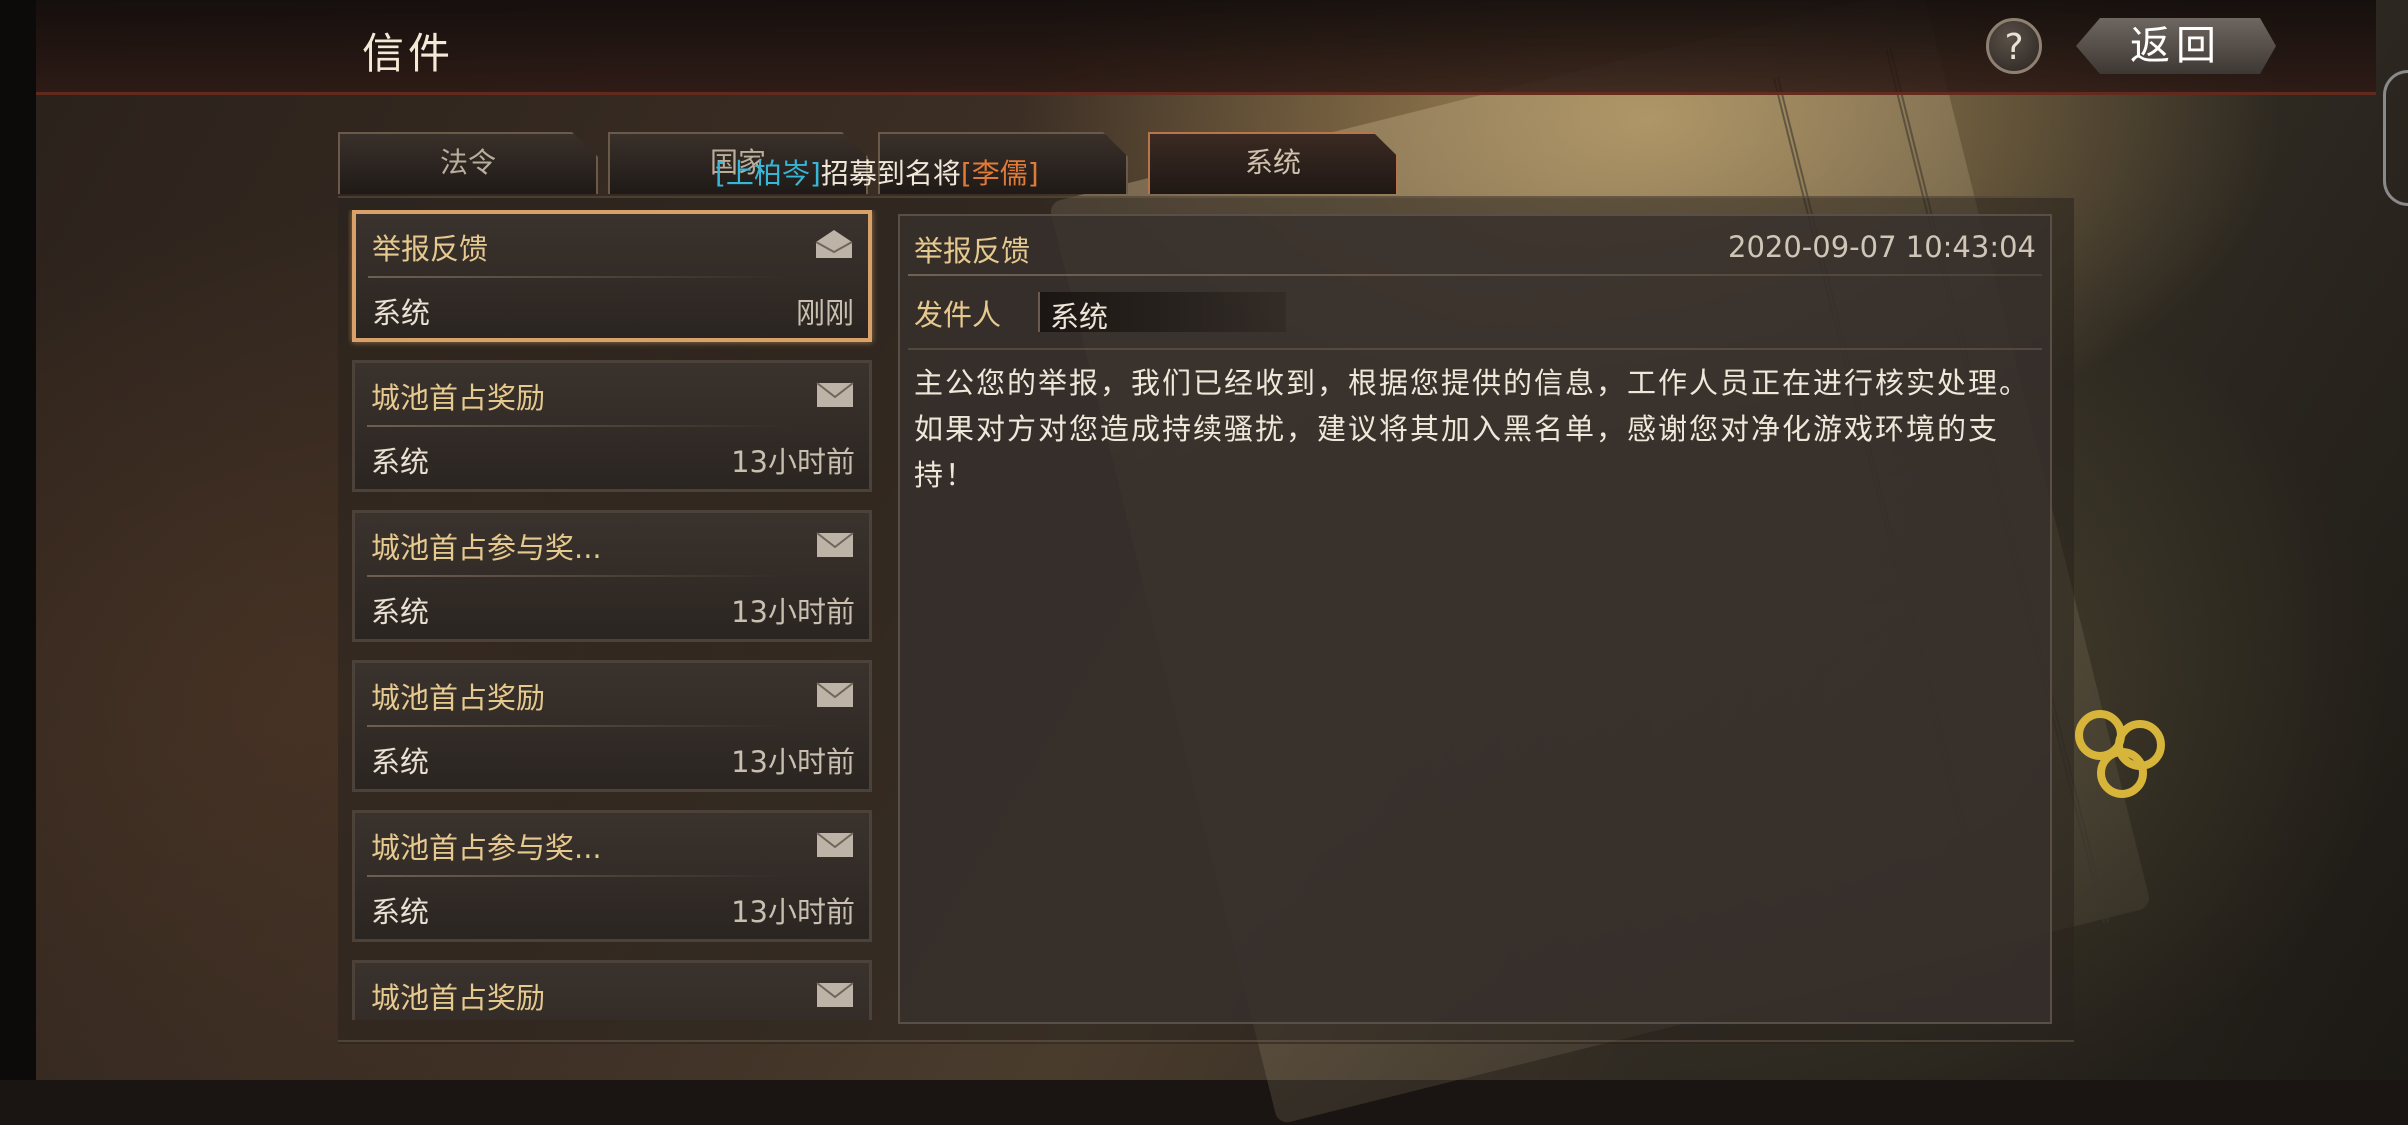  Describe the element at coordinates (999, 173) in the screenshot. I see `ticker-hero: [李儒]` at that location.